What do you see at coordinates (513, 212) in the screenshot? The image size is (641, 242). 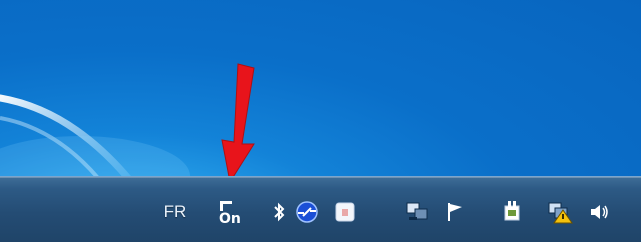 I see `power-plug-icon` at bounding box center [513, 212].